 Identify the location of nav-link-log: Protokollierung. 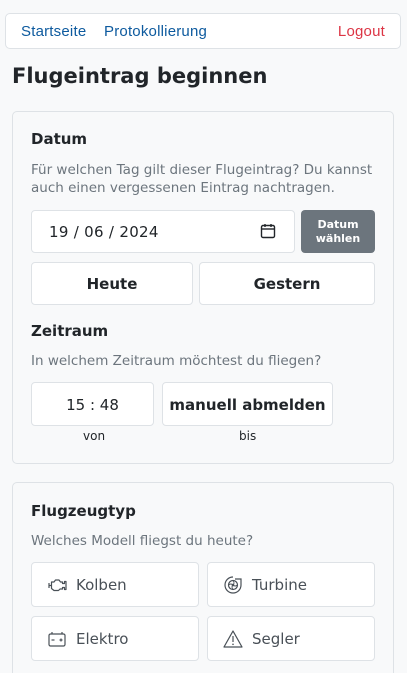
(155, 31).